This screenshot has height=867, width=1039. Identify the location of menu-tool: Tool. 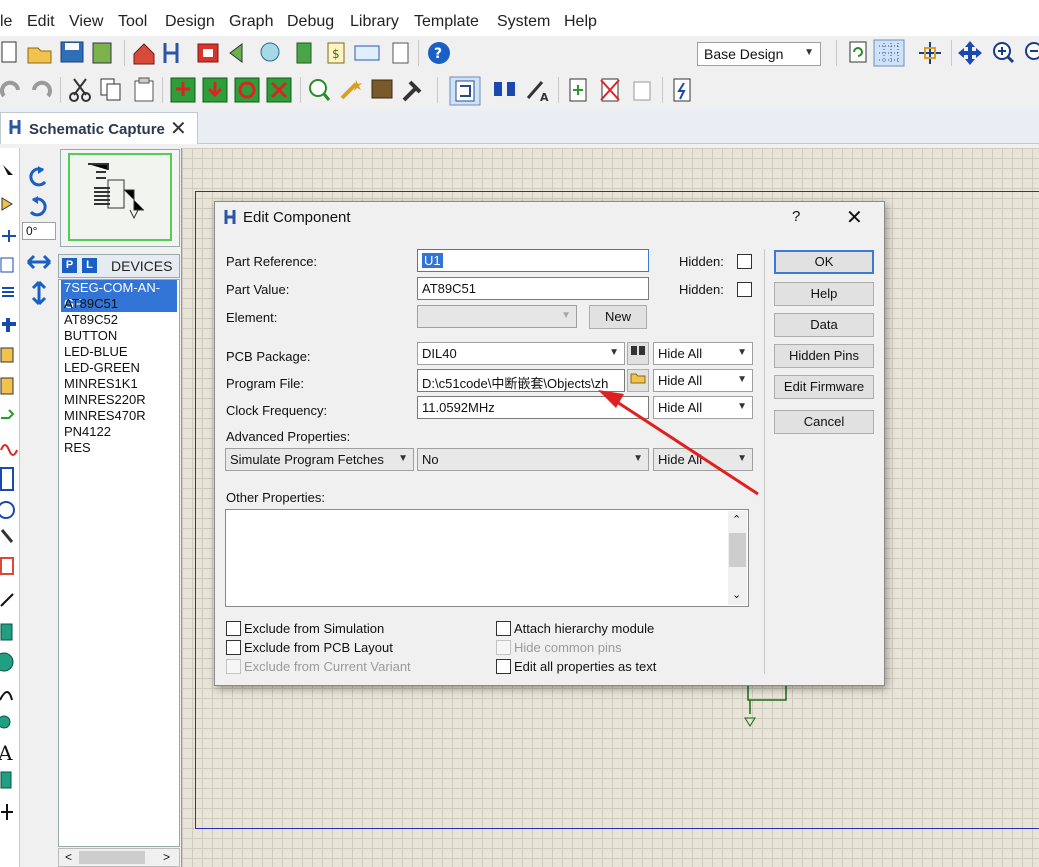
(132, 22).